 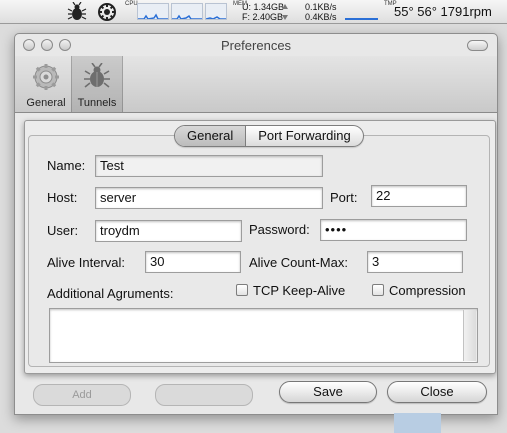 What do you see at coordinates (204, 395) in the screenshot?
I see `background-button` at bounding box center [204, 395].